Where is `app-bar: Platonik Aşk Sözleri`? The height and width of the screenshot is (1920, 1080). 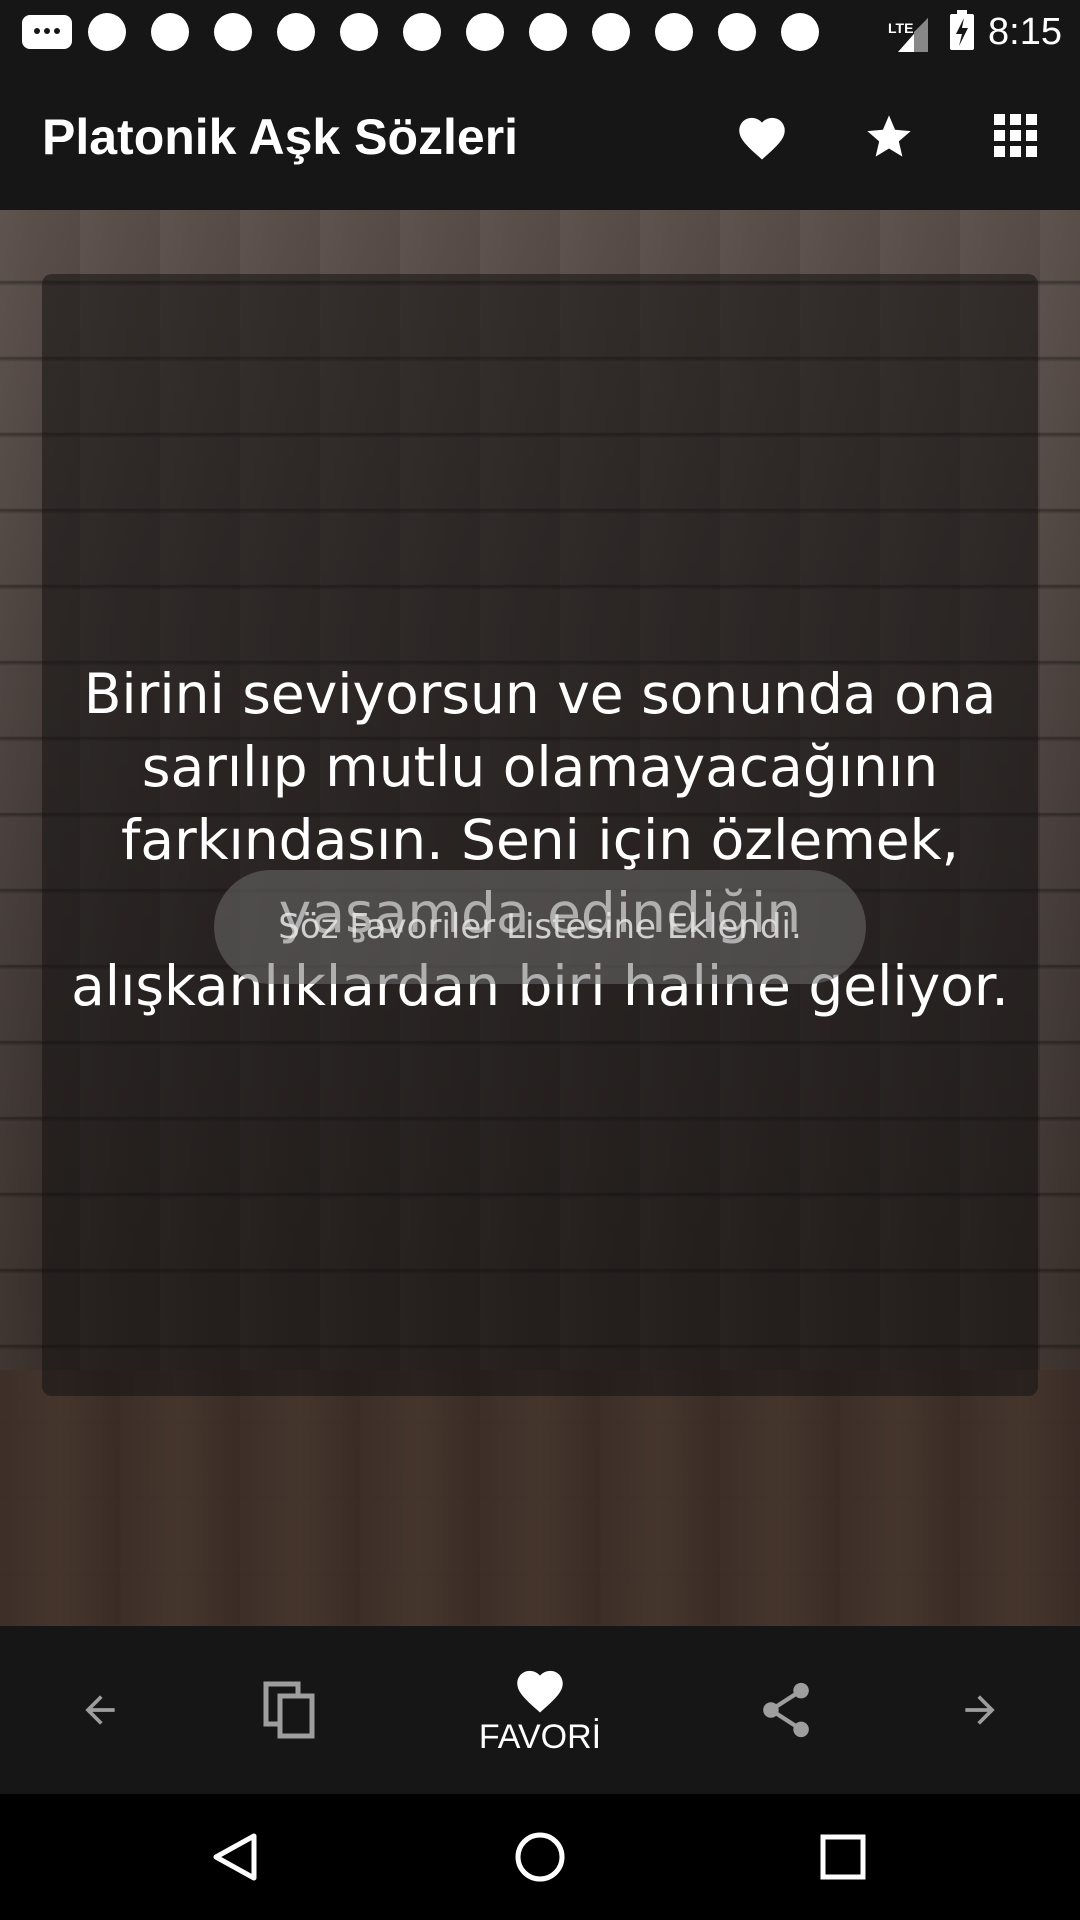
app-bar: Platonik Aşk Sözleri is located at coordinates (540, 137).